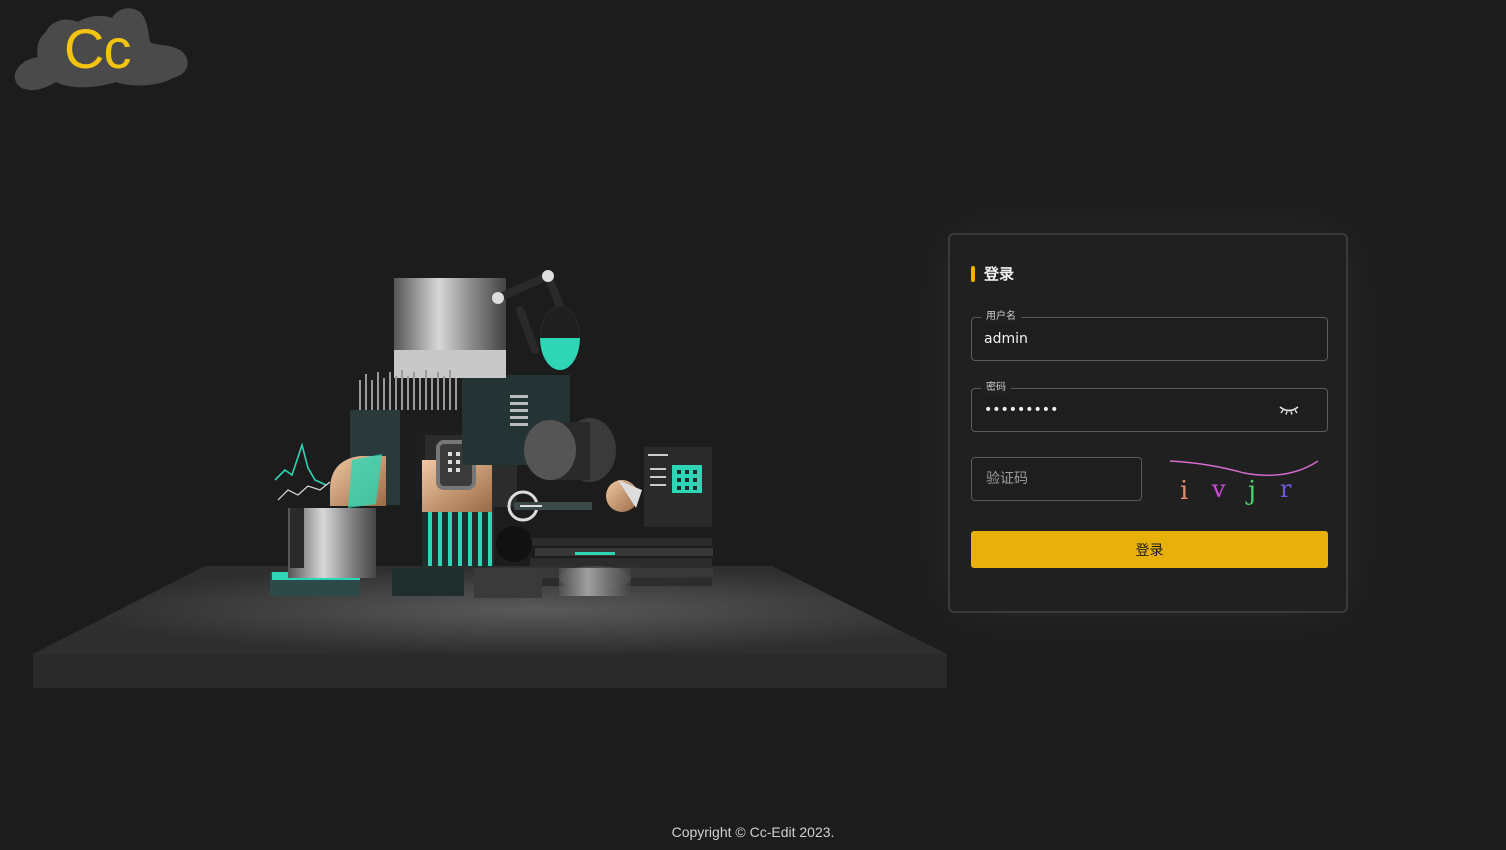 The height and width of the screenshot is (850, 1506). I want to click on captcha-char-2: v, so click(1218, 489).